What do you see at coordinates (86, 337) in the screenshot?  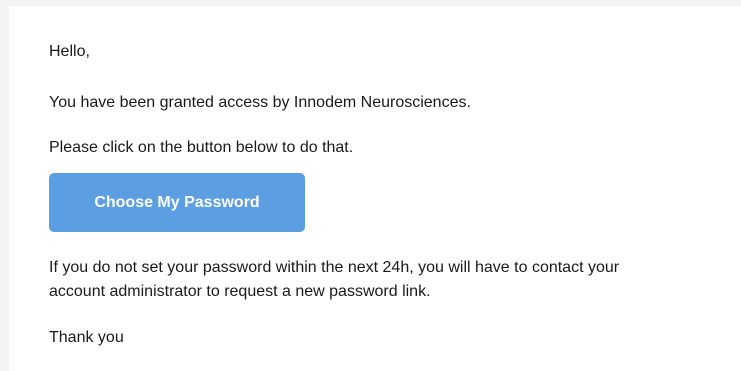 I see `closing-text: Thank you` at bounding box center [86, 337].